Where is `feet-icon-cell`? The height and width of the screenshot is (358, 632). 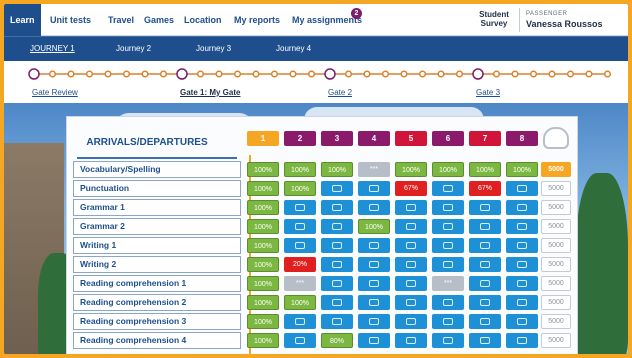
feet-icon-cell is located at coordinates (485, 321).